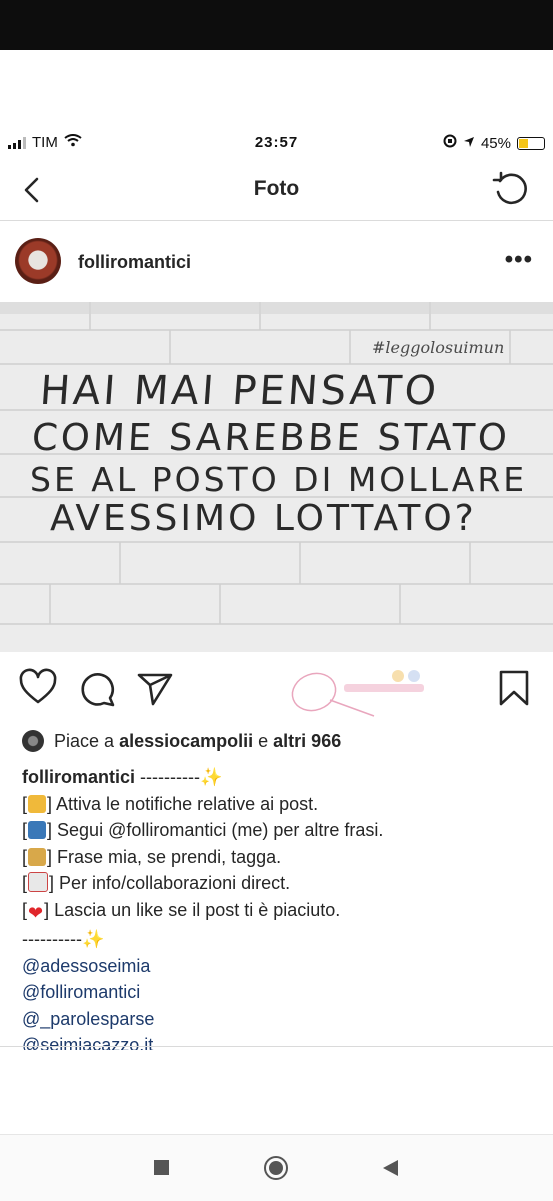  I want to click on home-button, so click(276, 1168).